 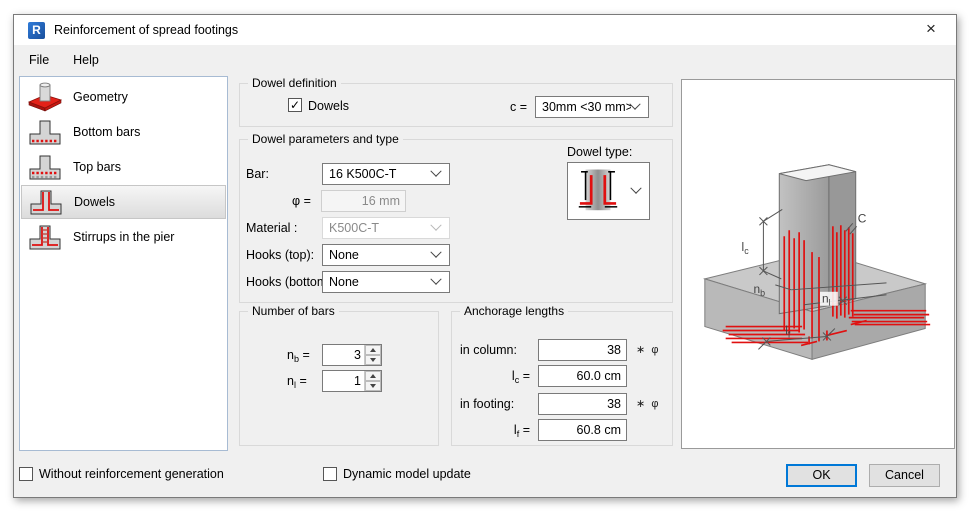 I want to click on sidebar-item-label: Top bars, so click(x=97, y=167).